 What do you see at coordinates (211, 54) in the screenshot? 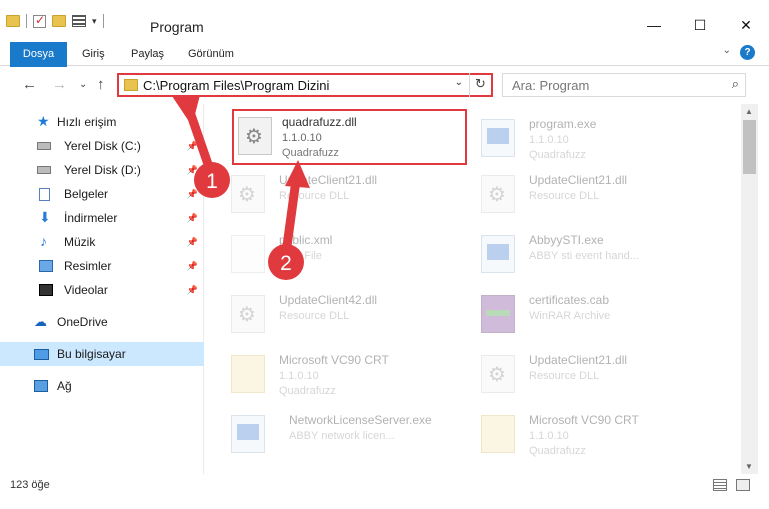
I see `tab-view: Görünüm` at bounding box center [211, 54].